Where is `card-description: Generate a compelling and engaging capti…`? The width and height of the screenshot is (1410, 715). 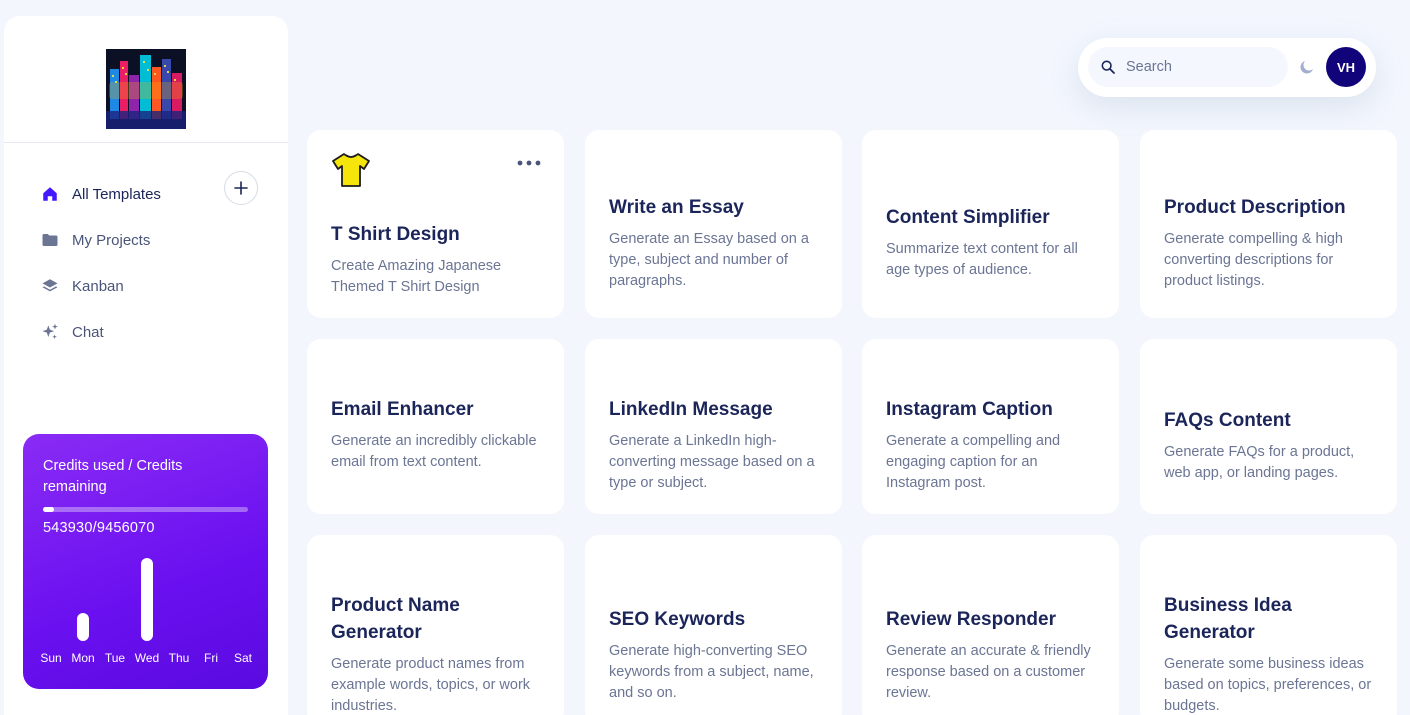
card-description: Generate a compelling and engaging capti… is located at coordinates (973, 462).